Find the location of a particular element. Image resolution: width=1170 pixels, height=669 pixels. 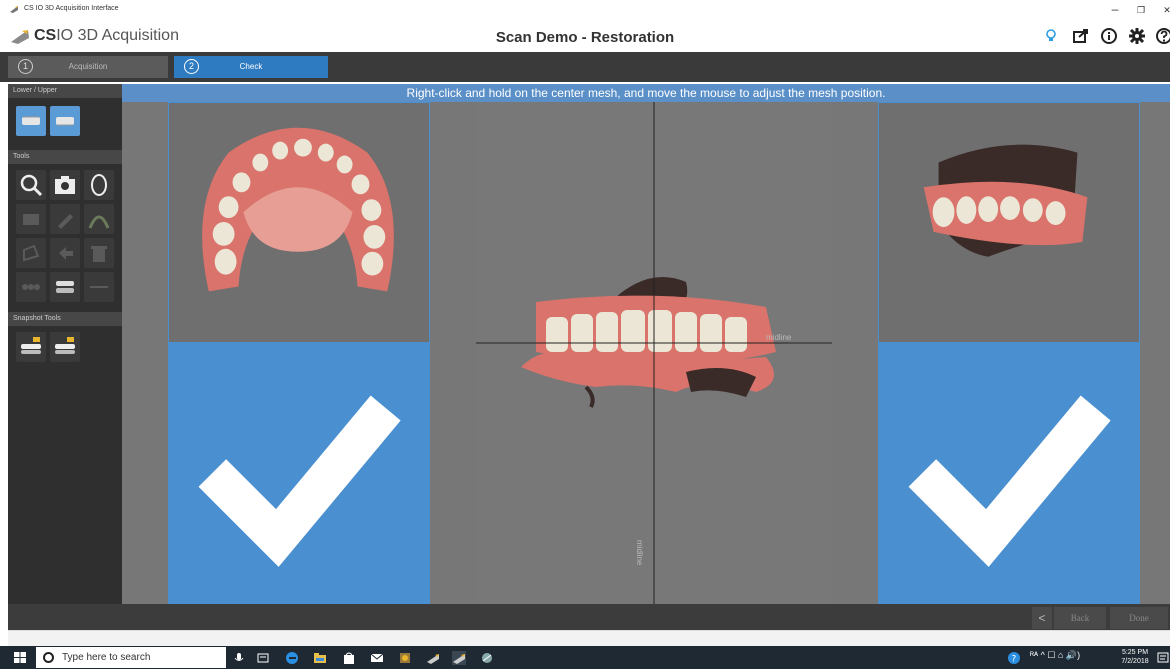

info-icon is located at coordinates (1109, 36).